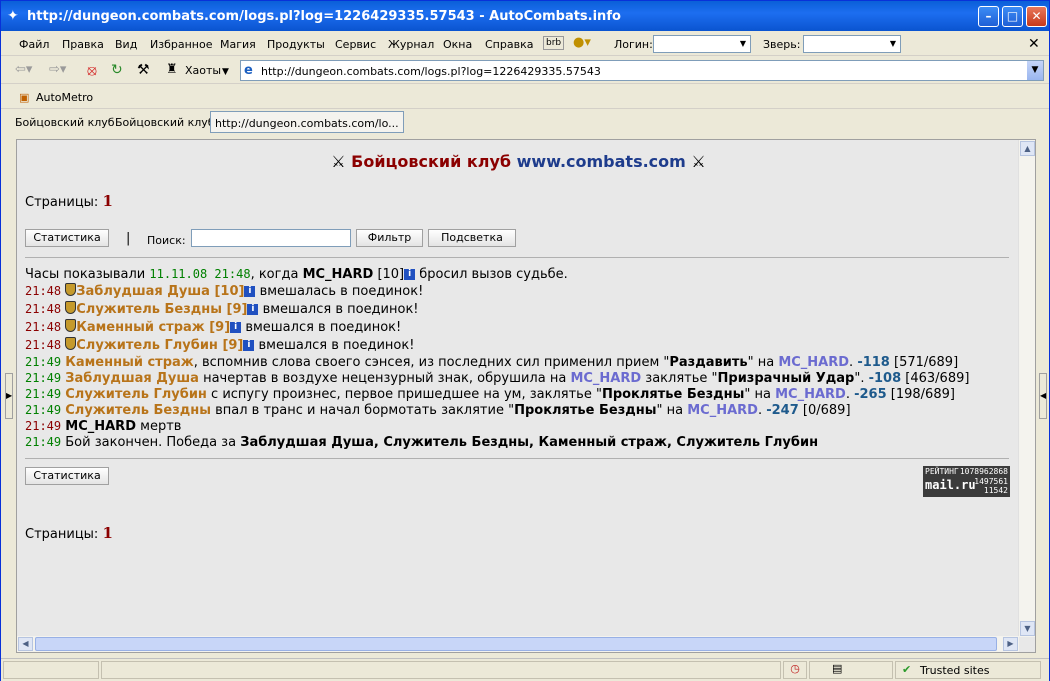 The width and height of the screenshot is (1050, 681). Describe the element at coordinates (25, 644) in the screenshot. I see `scroll-left-icon: ◀` at that location.